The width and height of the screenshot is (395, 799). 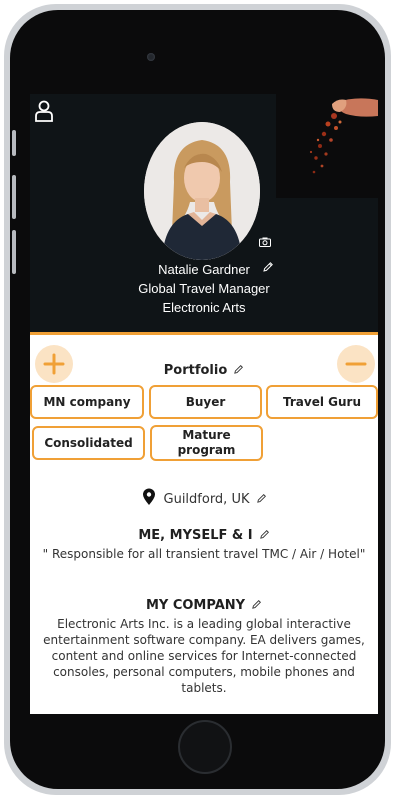 I want to click on portfolio-tag-buyer: Buyer, so click(x=205, y=402).